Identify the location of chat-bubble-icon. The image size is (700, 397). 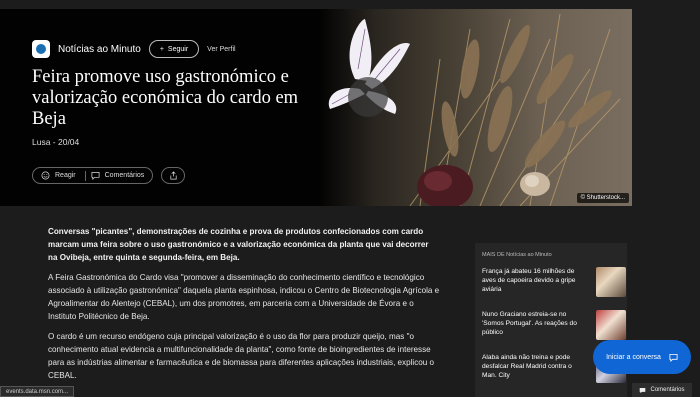
(673, 357).